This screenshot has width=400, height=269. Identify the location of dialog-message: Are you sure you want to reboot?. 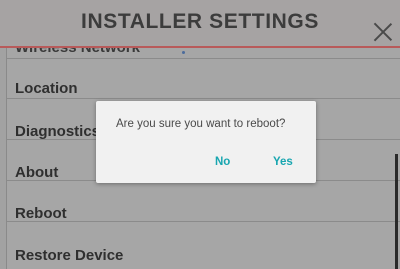
(201, 124).